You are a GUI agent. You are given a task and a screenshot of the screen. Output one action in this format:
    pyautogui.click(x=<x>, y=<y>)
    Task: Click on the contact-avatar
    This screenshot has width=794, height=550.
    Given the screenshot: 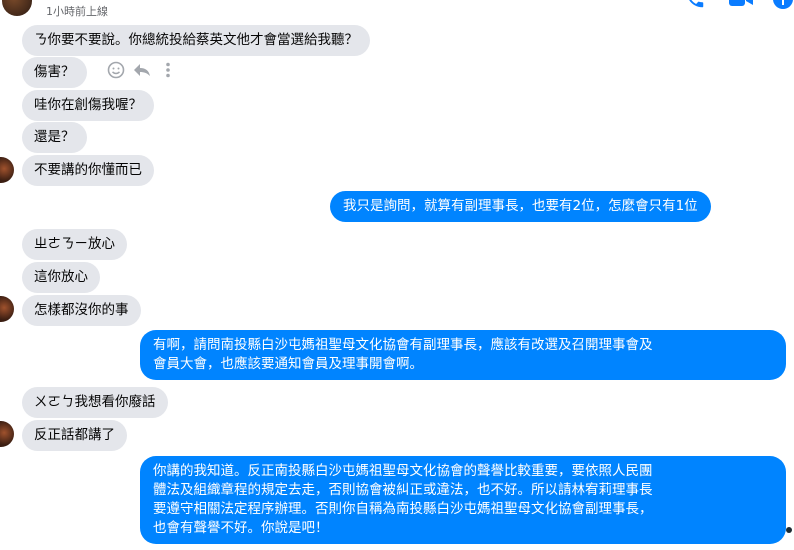 What is the action you would take?
    pyautogui.click(x=17, y=8)
    